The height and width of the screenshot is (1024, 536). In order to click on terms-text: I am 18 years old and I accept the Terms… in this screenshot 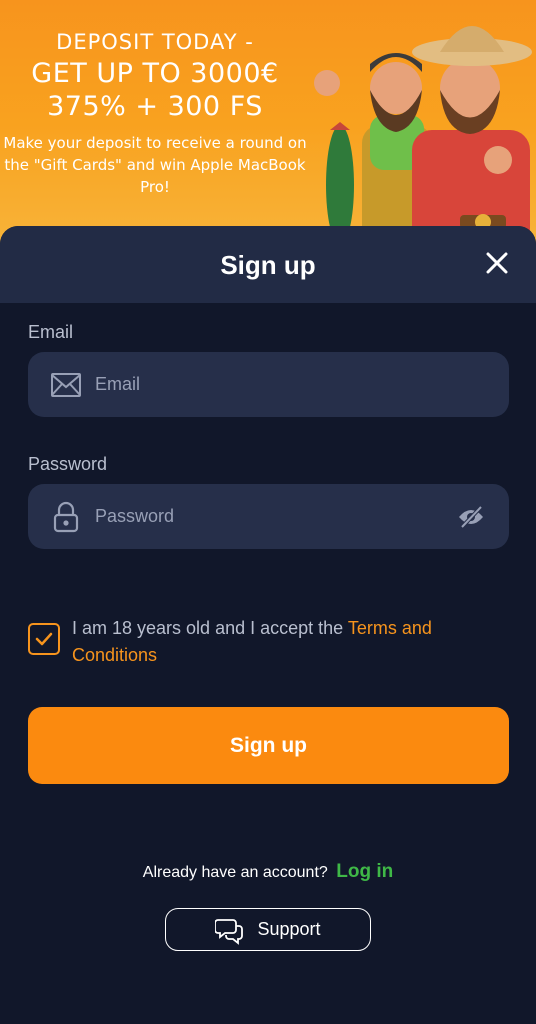, I will do `click(282, 642)`.